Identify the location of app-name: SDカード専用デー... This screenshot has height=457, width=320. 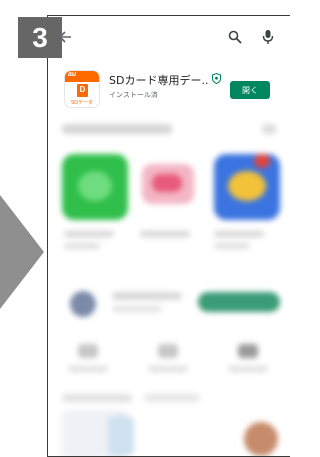
(158, 80).